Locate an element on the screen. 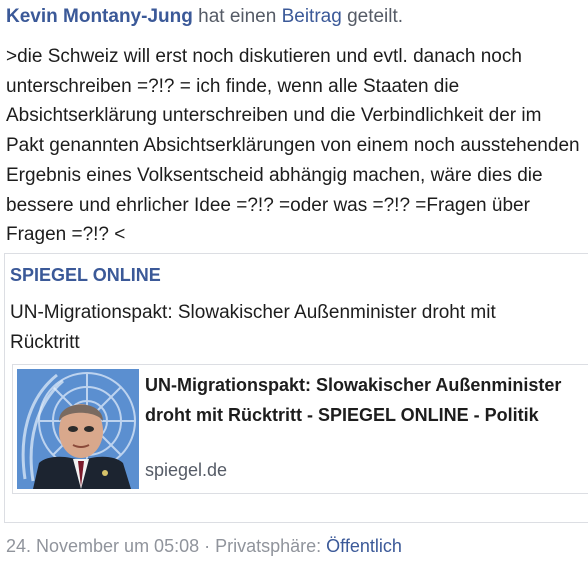 The image size is (588, 561). un-emblem-person-photo-icon is located at coordinates (78, 429).